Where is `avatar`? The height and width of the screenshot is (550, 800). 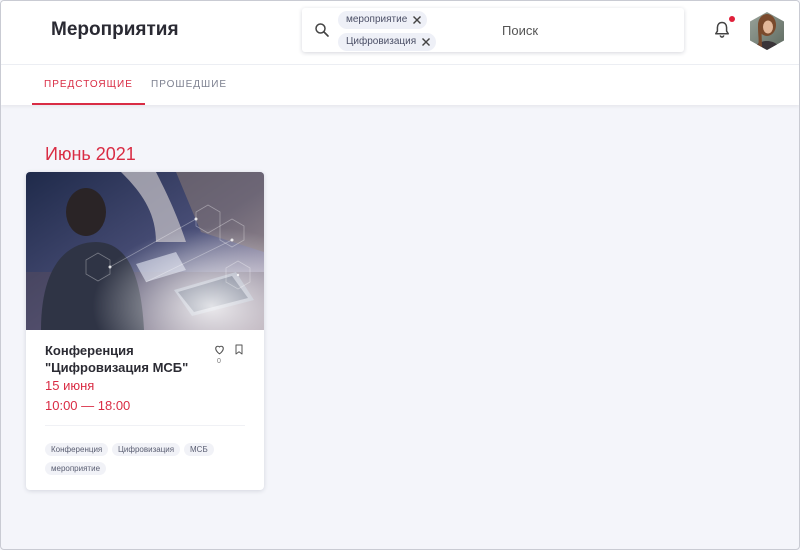
avatar is located at coordinates (767, 31).